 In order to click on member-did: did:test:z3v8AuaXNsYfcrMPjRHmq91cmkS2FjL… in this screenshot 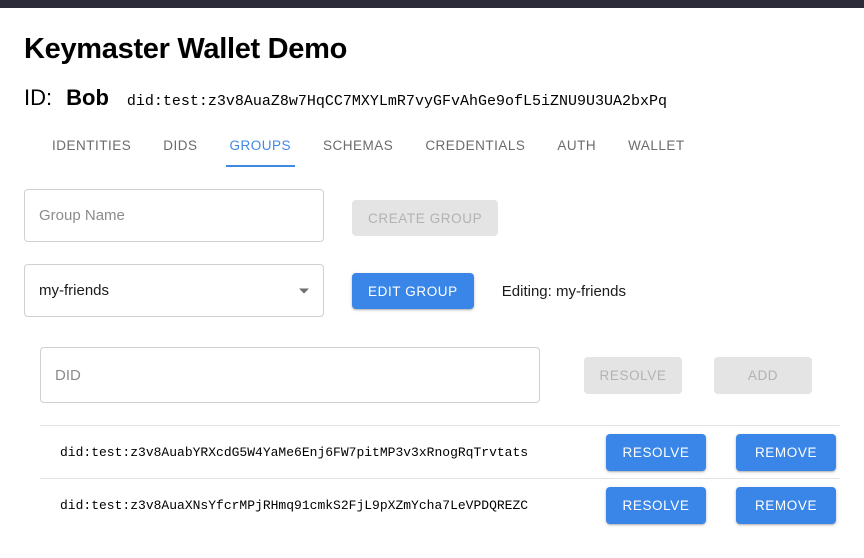, I will do `click(294, 505)`.